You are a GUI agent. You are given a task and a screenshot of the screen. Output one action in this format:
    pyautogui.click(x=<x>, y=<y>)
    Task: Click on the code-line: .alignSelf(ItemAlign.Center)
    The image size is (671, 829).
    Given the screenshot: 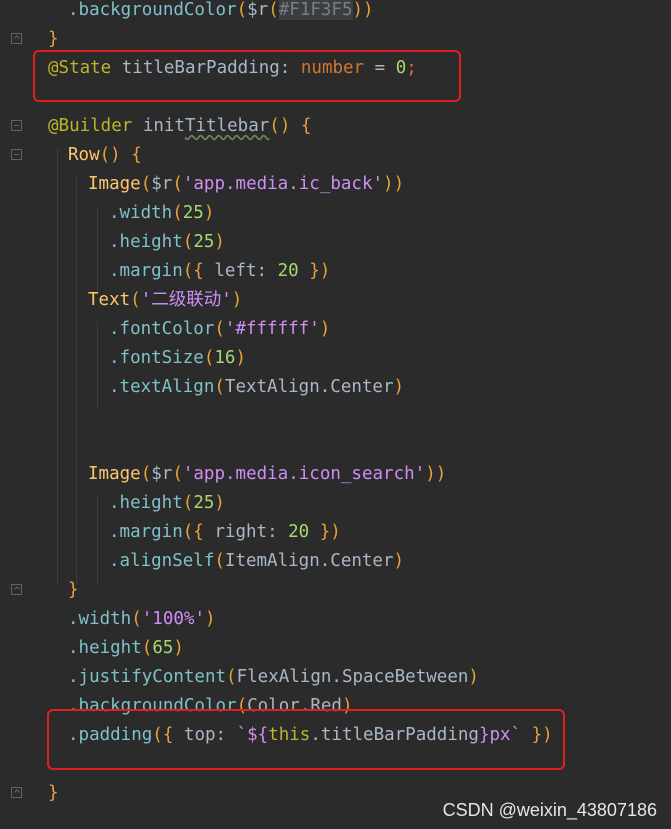 What is the action you would take?
    pyautogui.click(x=256, y=561)
    